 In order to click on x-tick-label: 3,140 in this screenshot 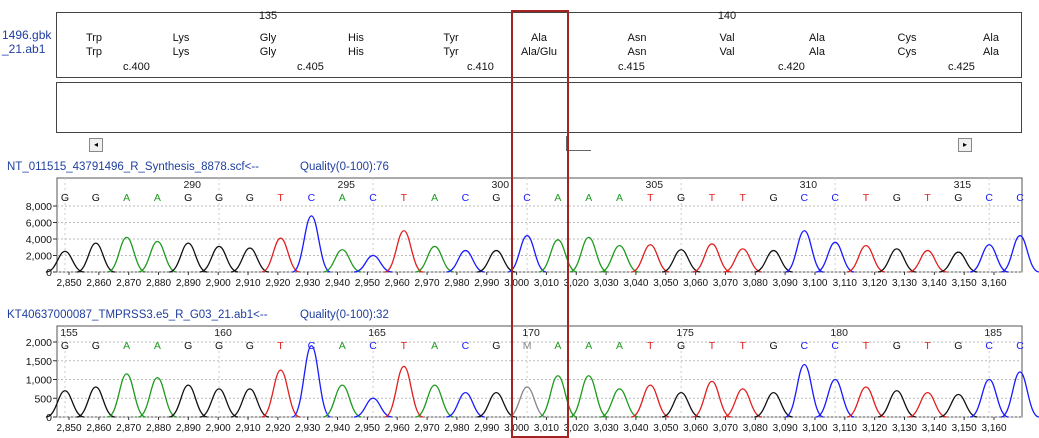, I will do `click(934, 283)`.